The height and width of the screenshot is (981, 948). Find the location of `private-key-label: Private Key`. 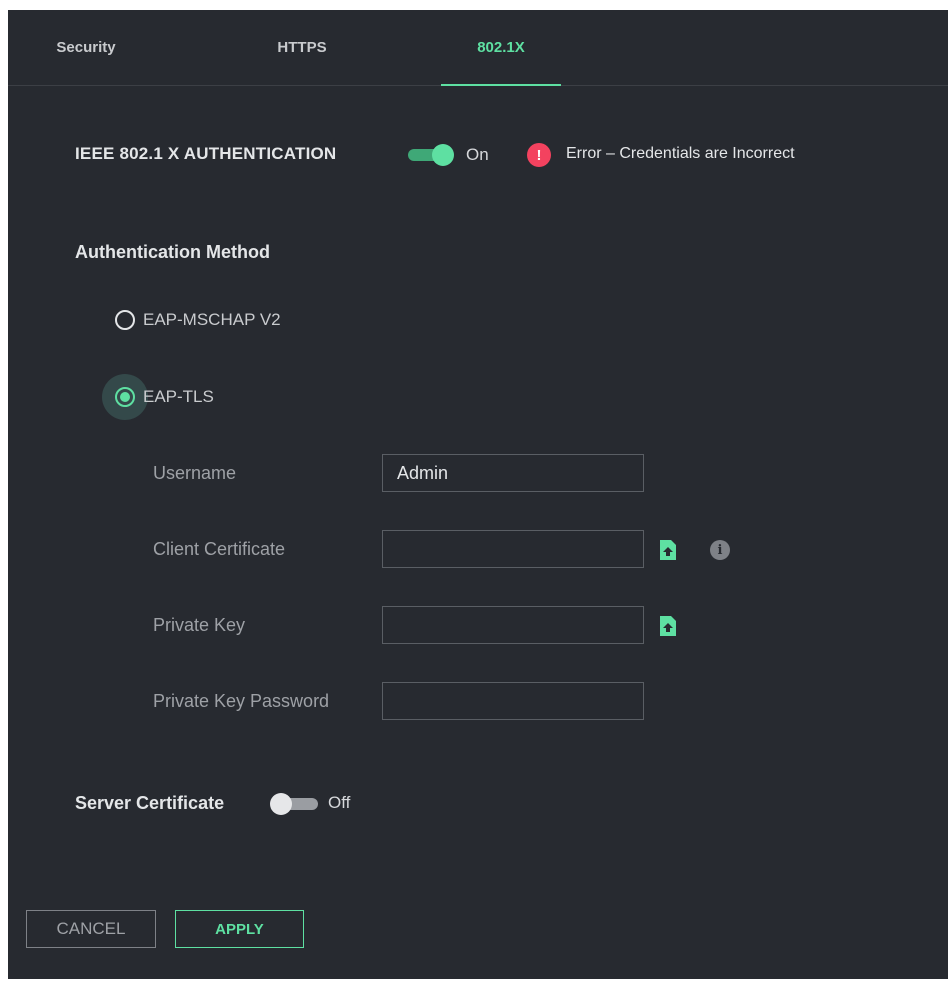

private-key-label: Private Key is located at coordinates (199, 625).